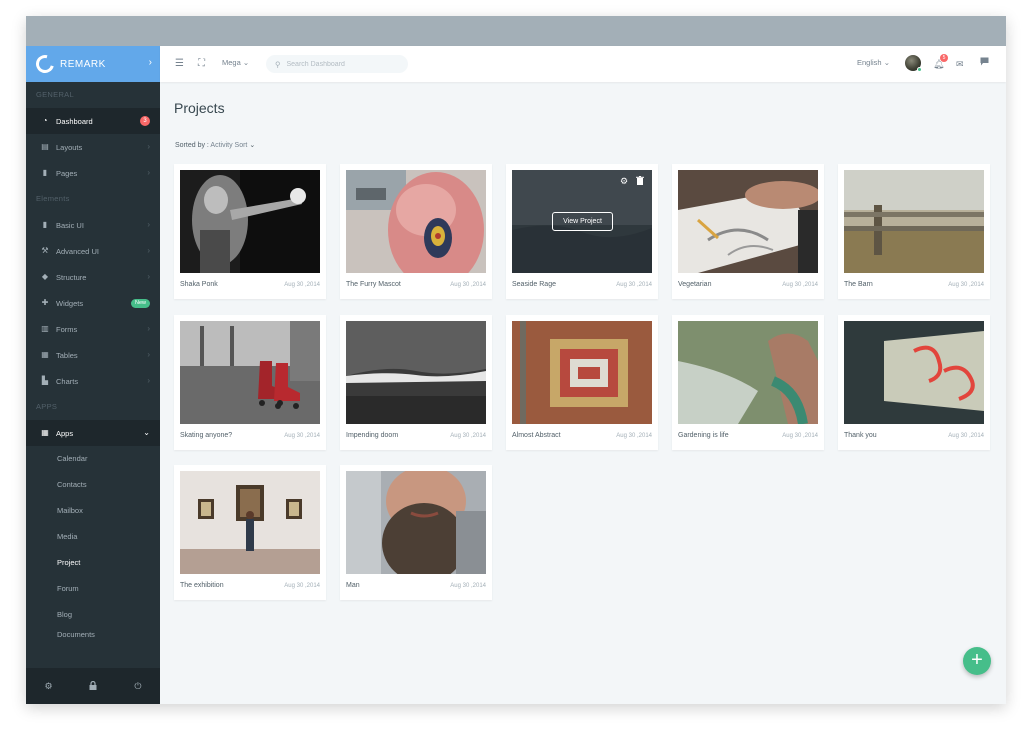  I want to click on sidebar-item-advanced-ui: ⚒ Advanced UI ›, so click(93, 251).